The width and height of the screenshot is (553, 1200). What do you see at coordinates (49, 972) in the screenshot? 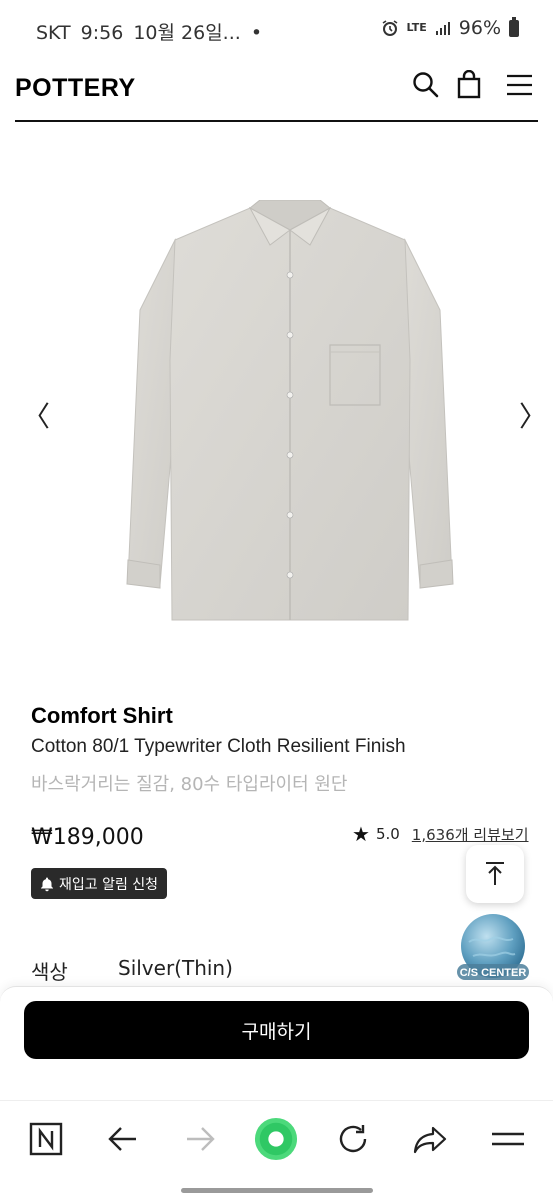
I see `color-label: 색상` at bounding box center [49, 972].